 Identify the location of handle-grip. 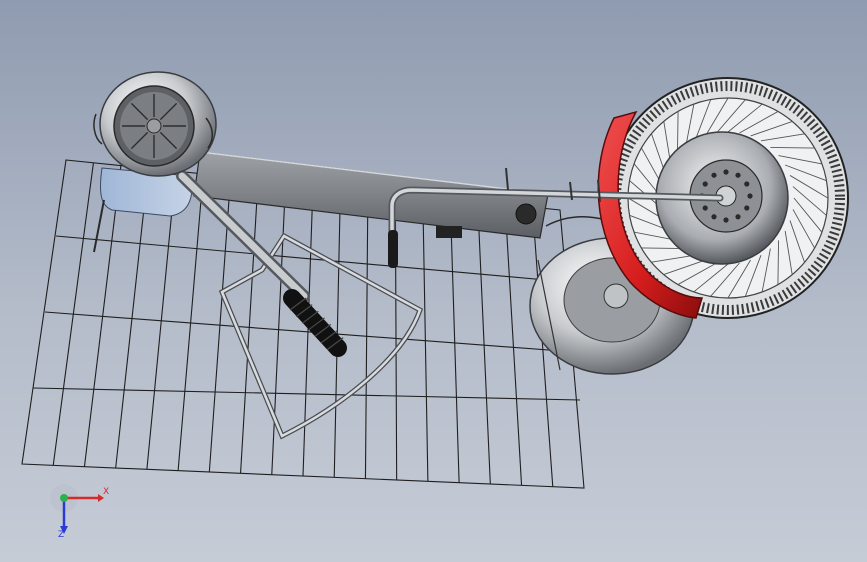
(315, 323).